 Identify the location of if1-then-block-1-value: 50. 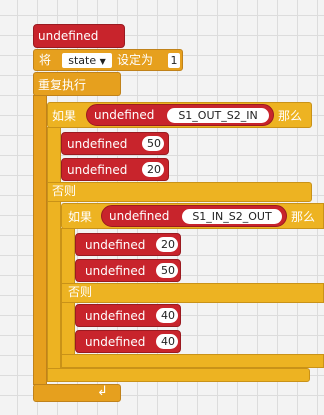
(153, 143).